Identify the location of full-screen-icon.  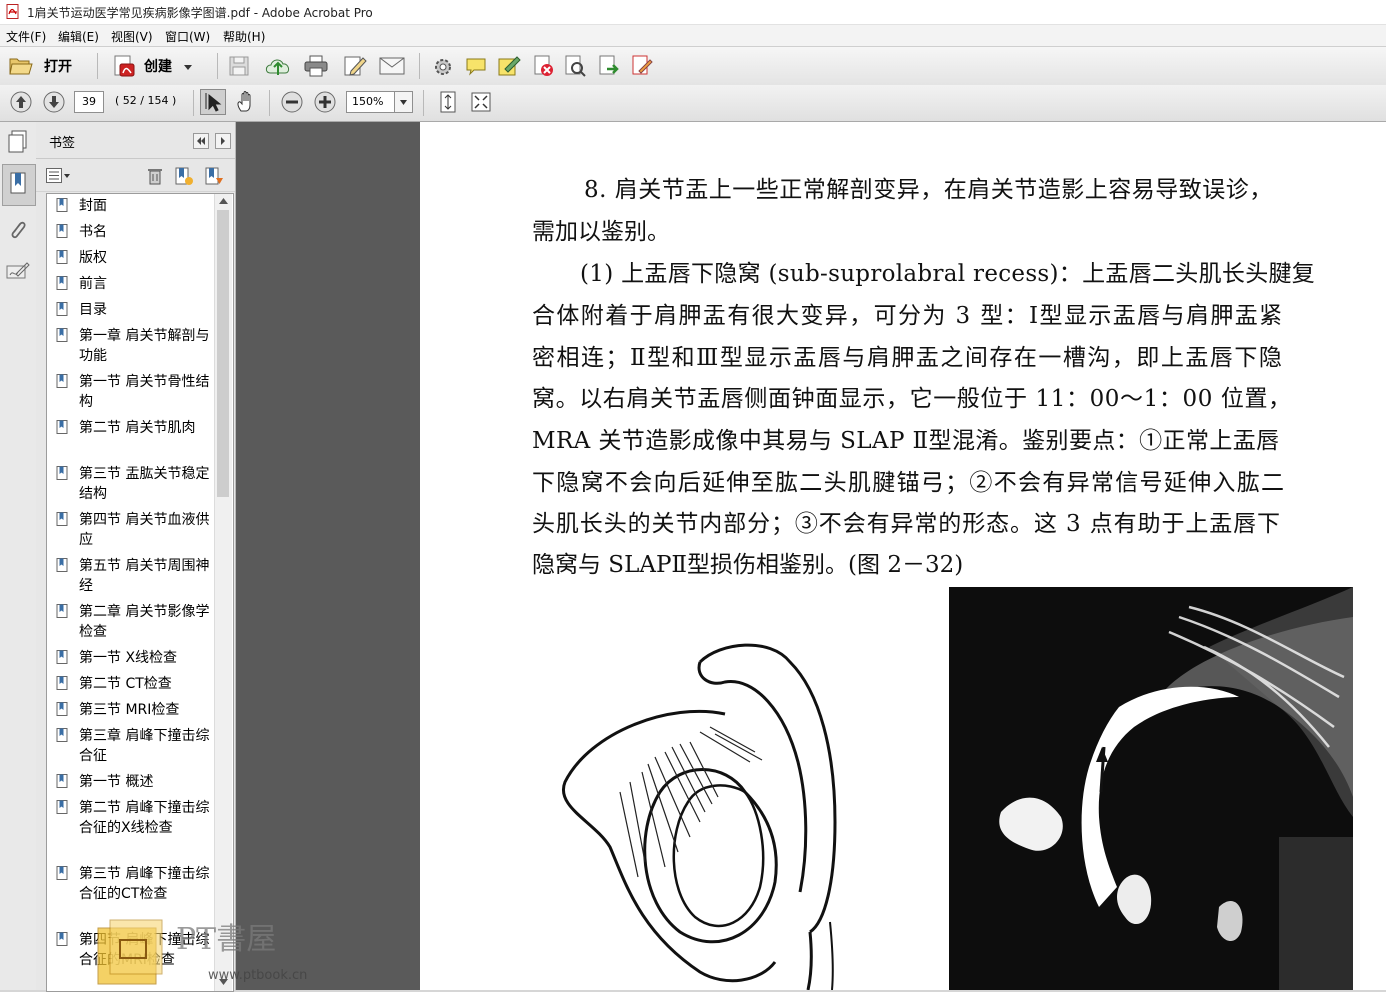
(481, 102).